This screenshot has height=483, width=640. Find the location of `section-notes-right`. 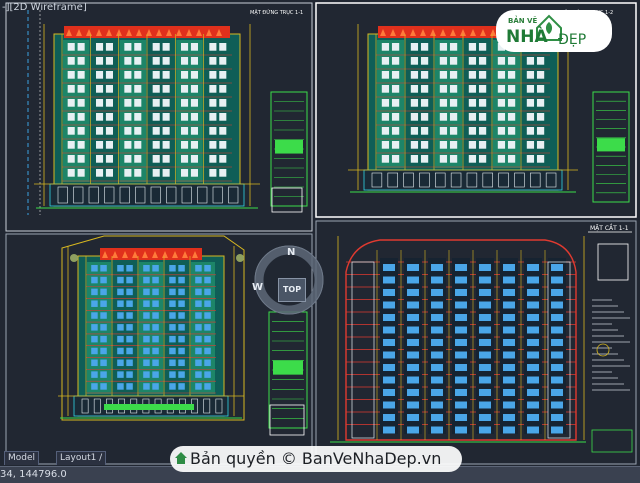

section-notes-right is located at coordinates (610, 342).